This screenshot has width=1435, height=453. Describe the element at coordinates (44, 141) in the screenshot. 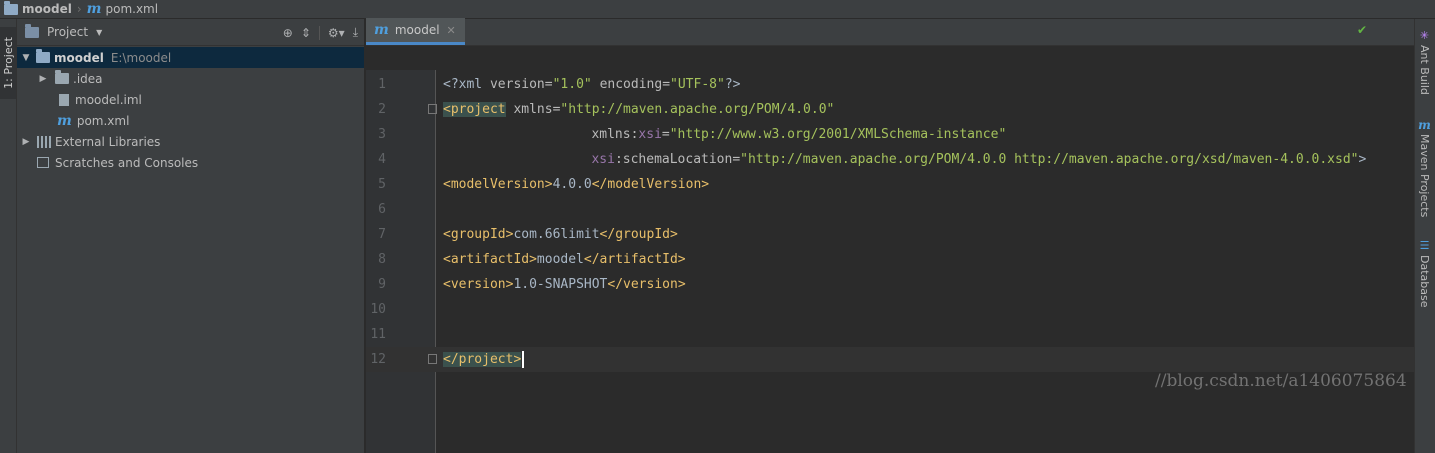

I see `library-icon` at that location.